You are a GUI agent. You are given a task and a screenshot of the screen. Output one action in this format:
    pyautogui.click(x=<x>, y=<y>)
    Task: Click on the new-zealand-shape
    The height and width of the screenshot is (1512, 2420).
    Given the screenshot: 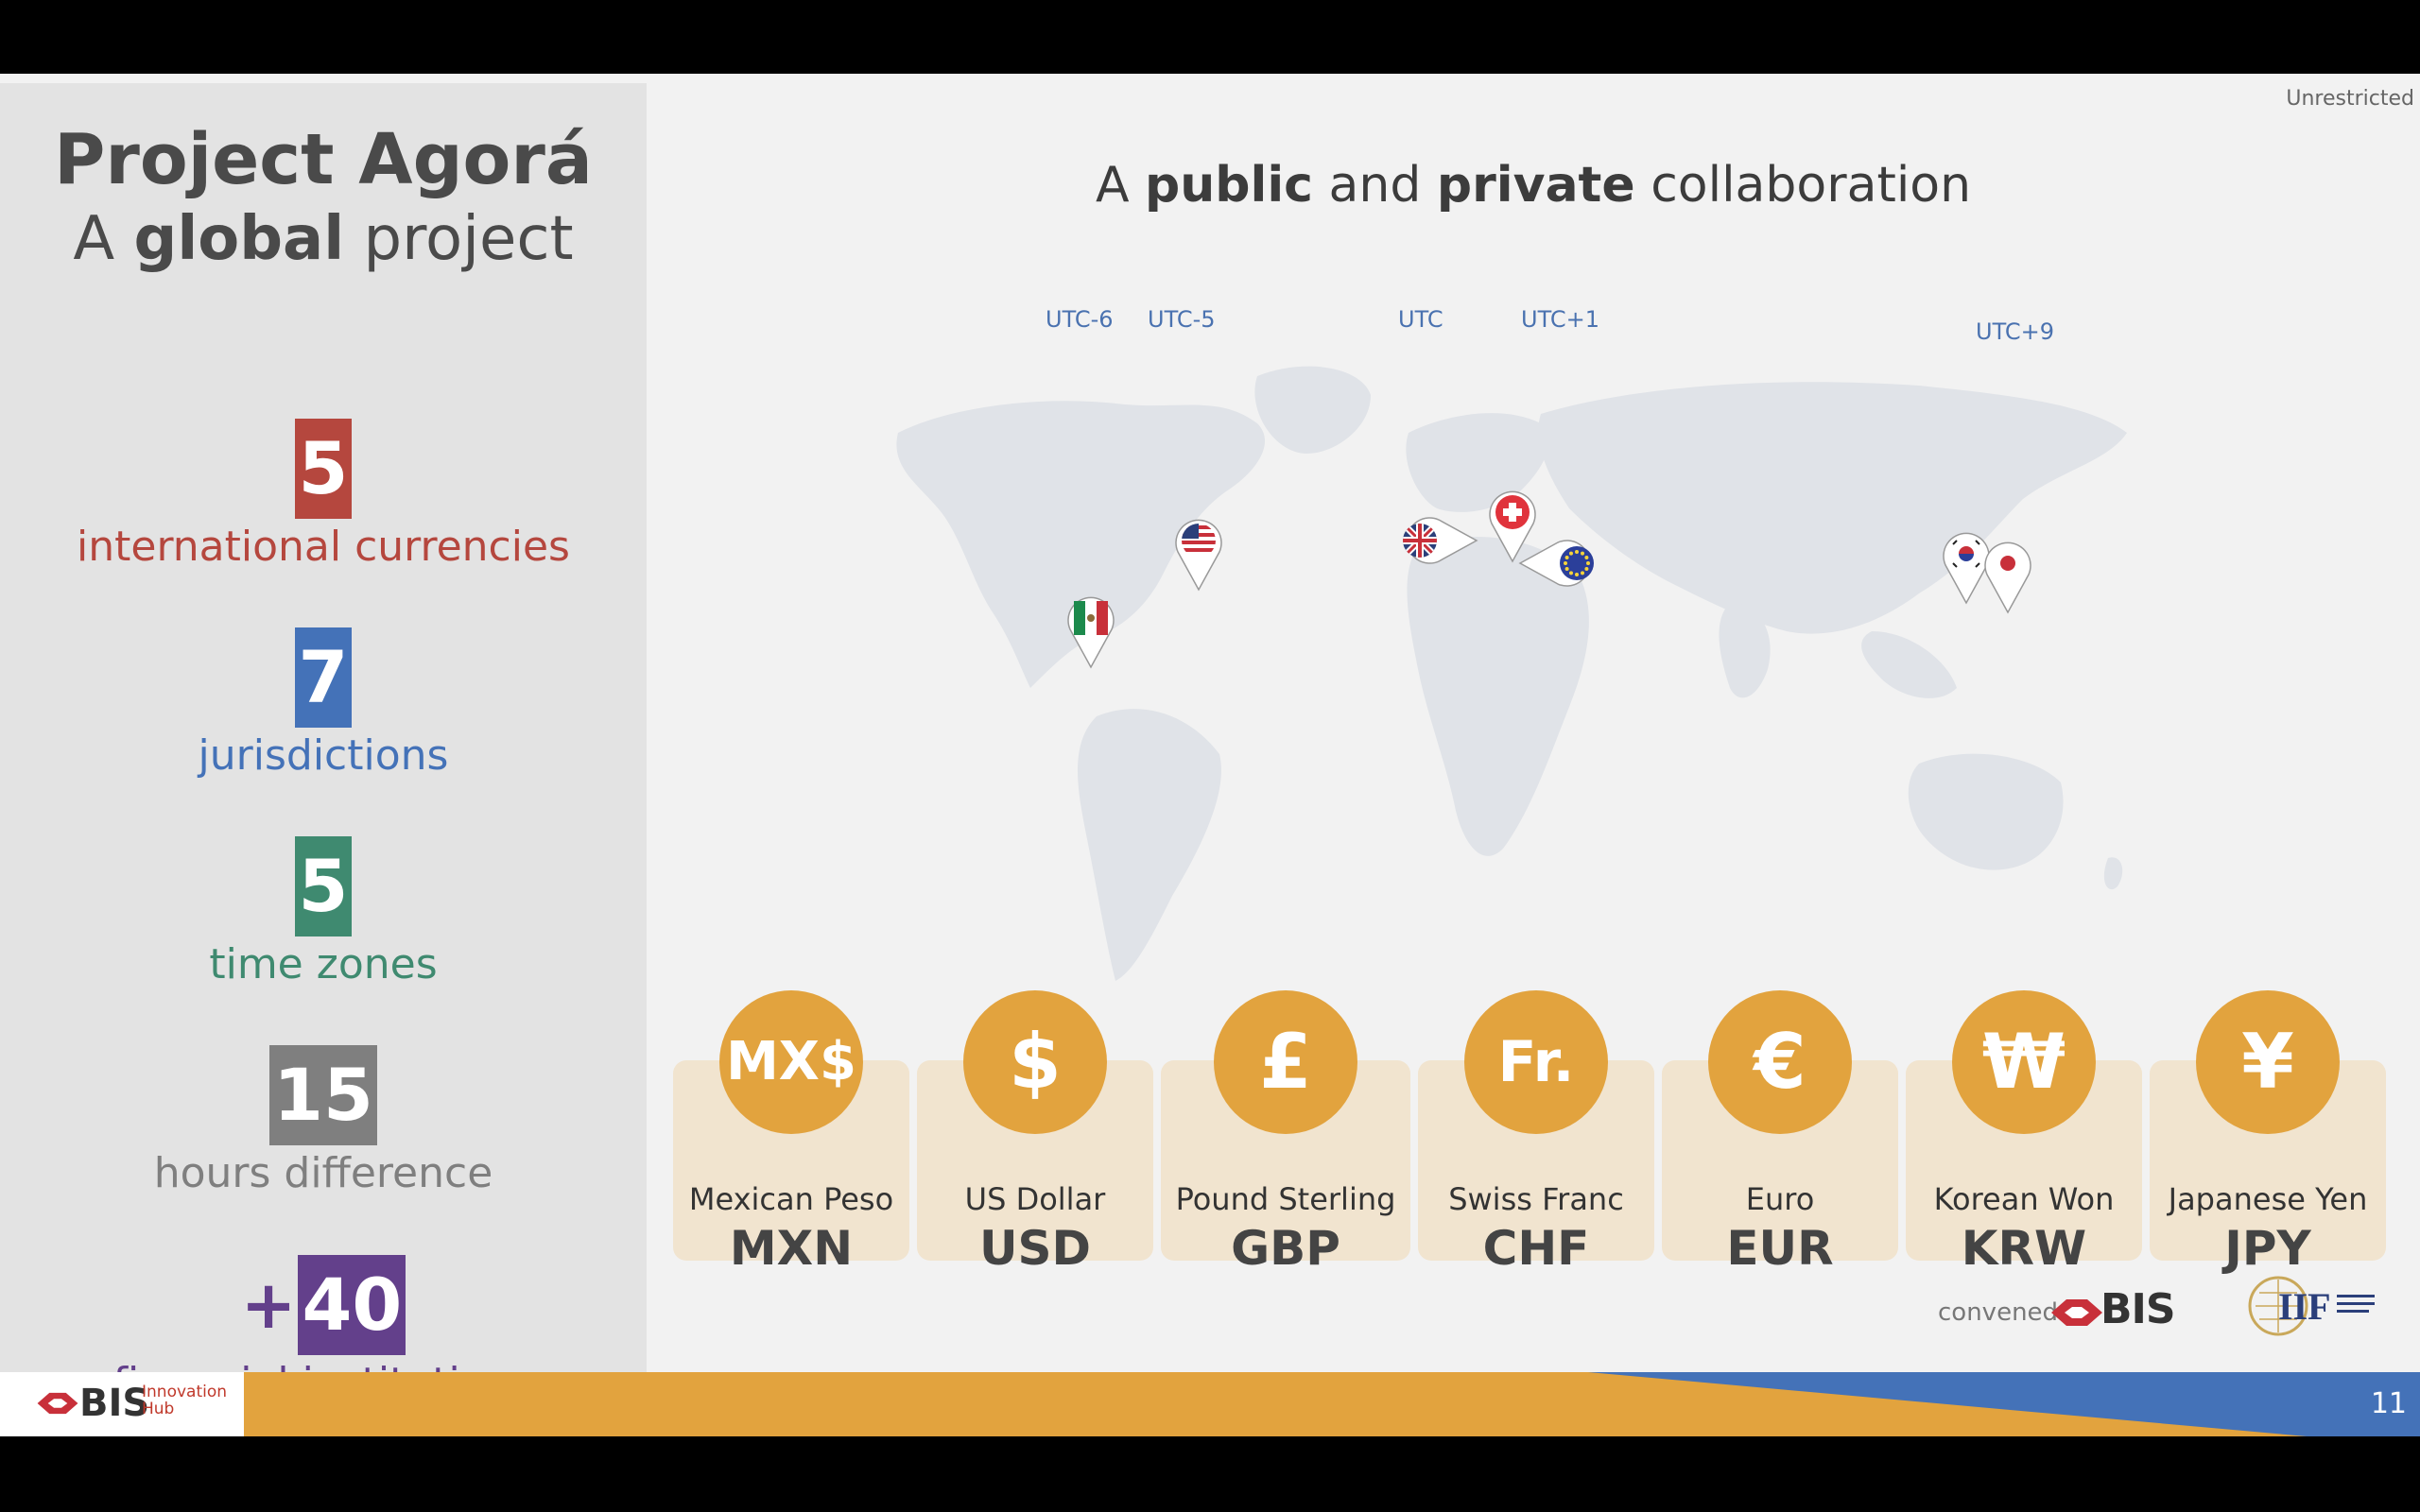 What is the action you would take?
    pyautogui.click(x=2113, y=873)
    